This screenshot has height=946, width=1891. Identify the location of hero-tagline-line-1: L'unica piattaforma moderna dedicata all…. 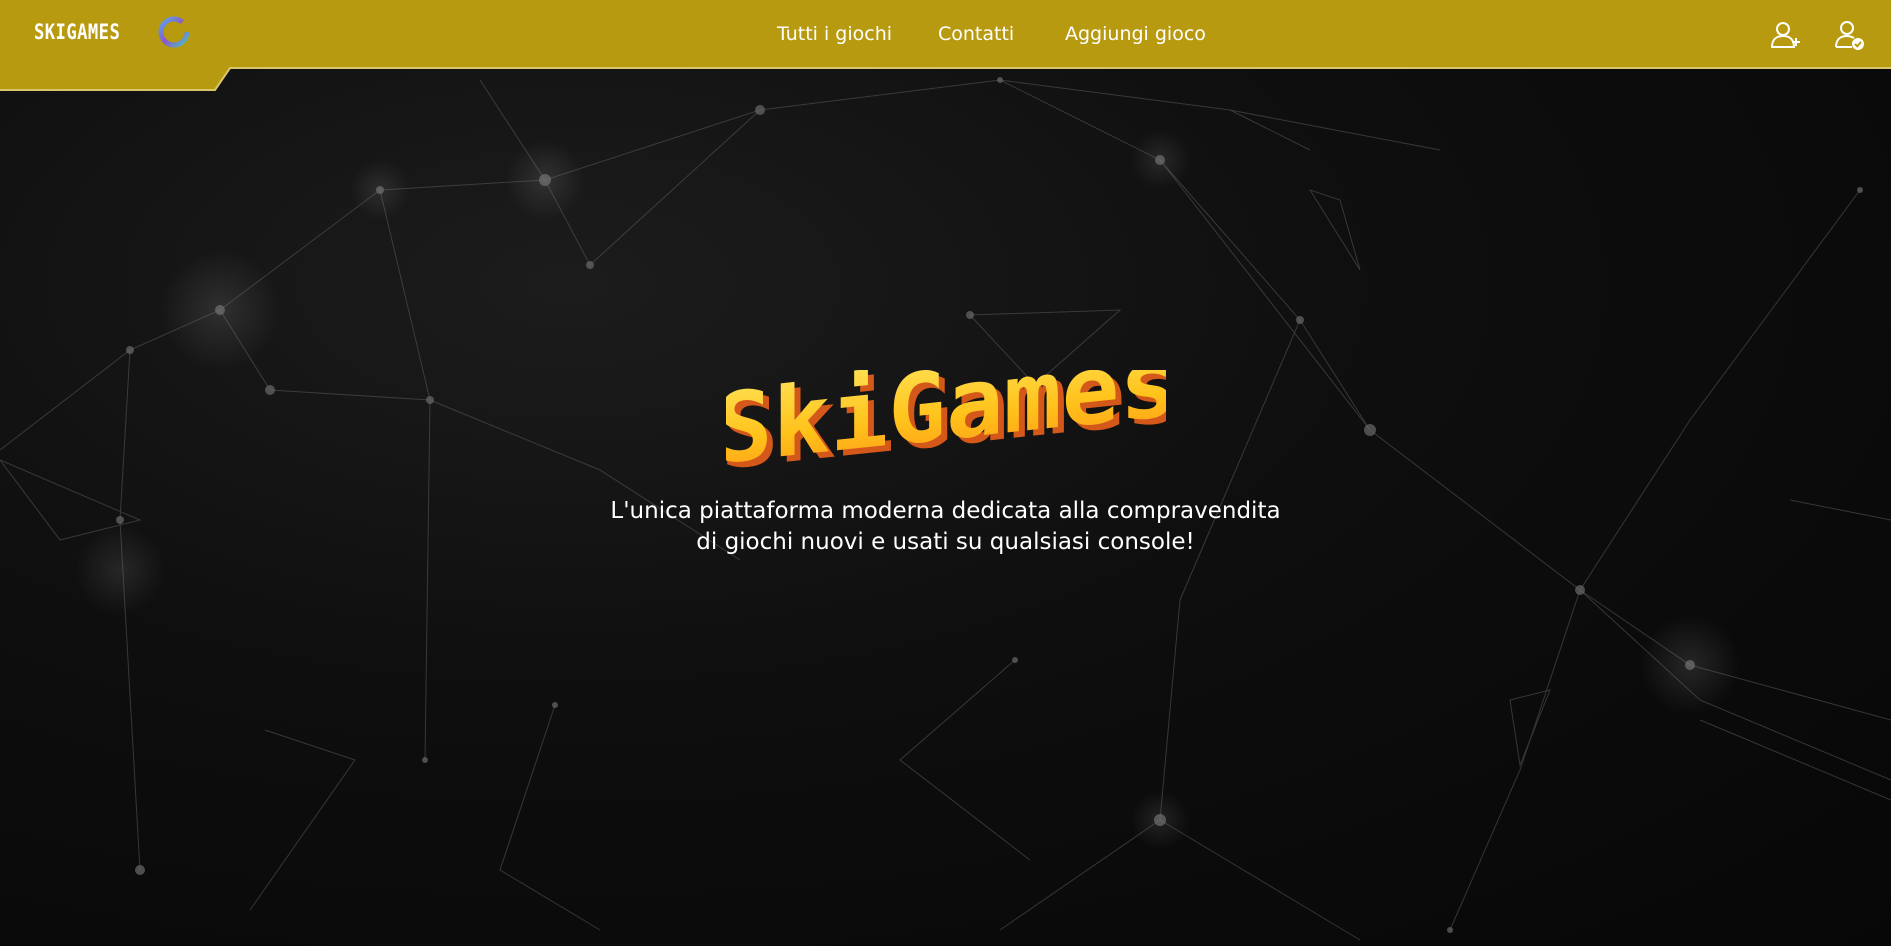
(945, 511).